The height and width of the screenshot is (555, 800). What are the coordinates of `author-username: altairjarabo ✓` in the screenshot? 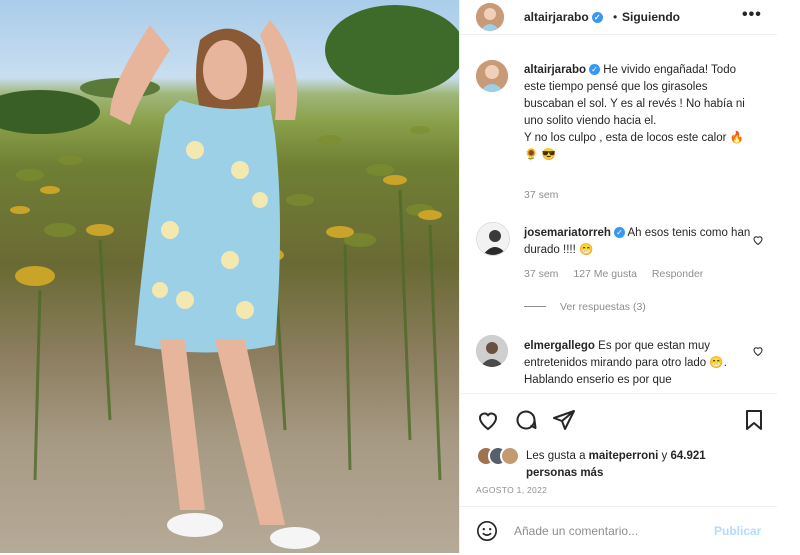 It's located at (563, 17).